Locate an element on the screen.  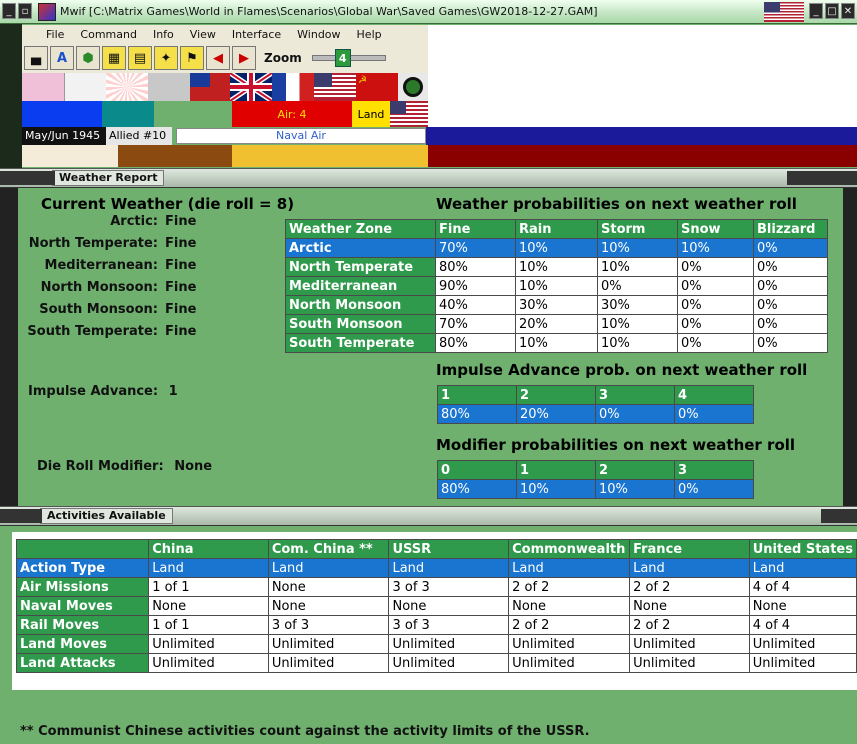
zoom-slider: 4 is located at coordinates (348, 58).